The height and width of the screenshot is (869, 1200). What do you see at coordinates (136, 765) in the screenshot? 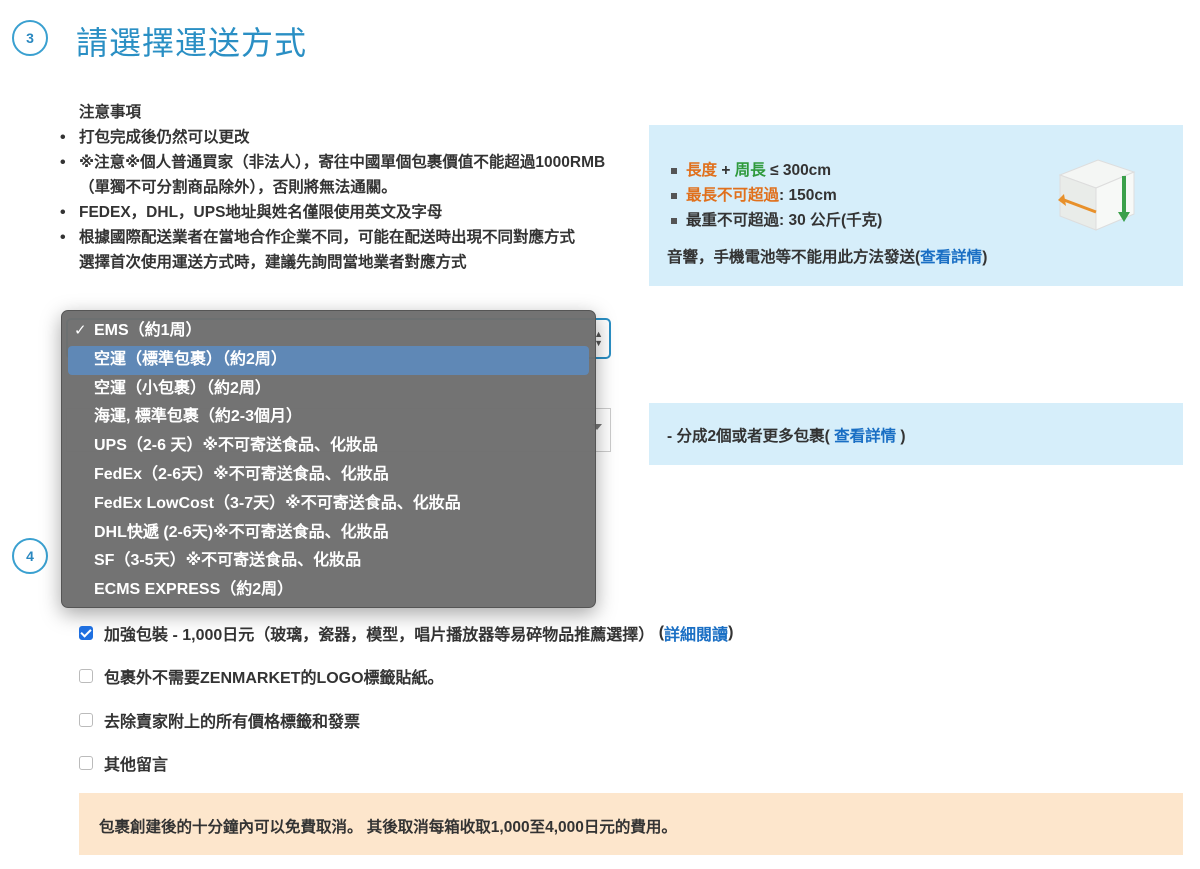
I see `option-label: 其他留言` at bounding box center [136, 765].